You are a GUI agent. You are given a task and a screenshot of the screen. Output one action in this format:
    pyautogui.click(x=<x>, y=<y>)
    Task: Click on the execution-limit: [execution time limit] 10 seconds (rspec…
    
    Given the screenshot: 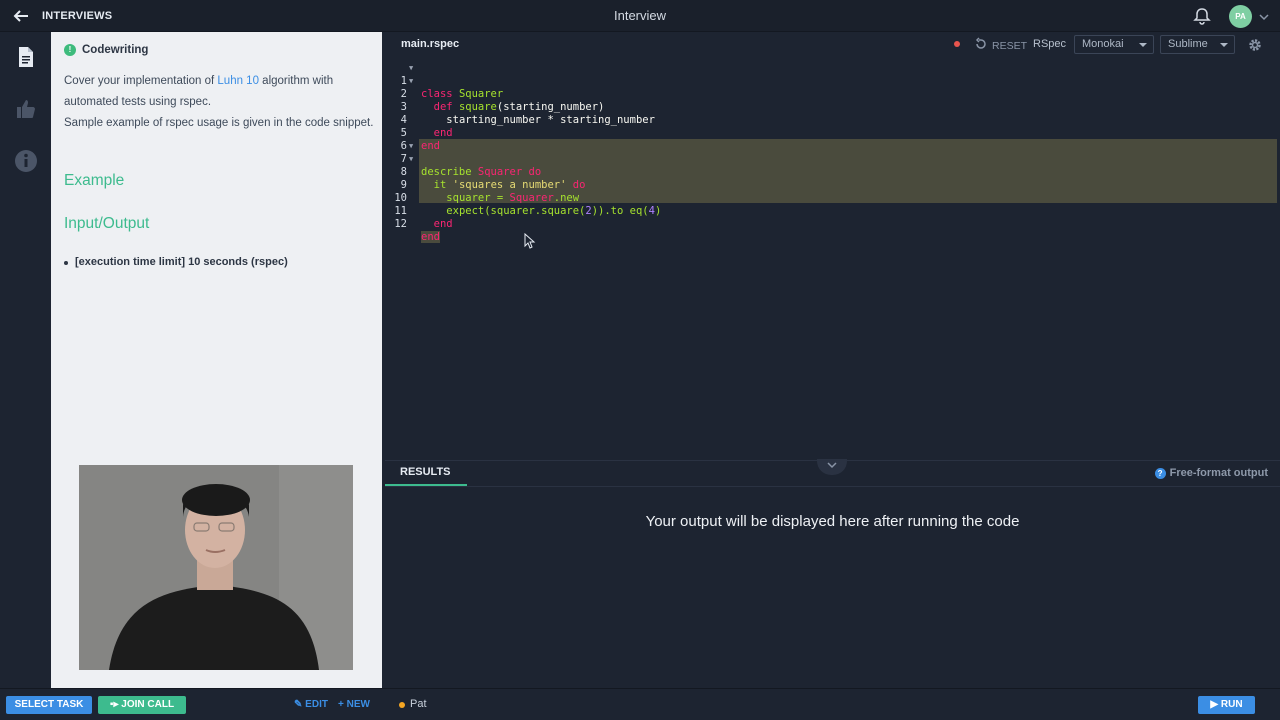 What is the action you would take?
    pyautogui.click(x=176, y=262)
    